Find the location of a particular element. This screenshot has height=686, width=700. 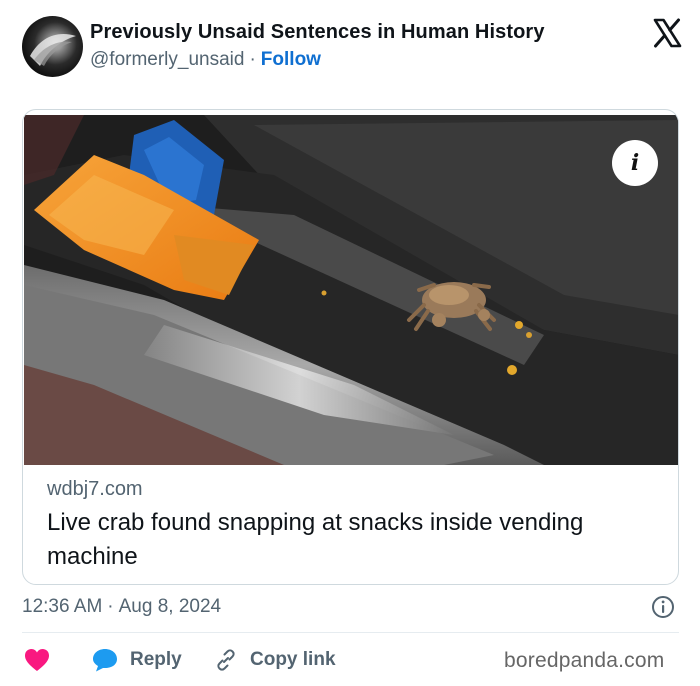

heart-icon is located at coordinates (37, 660).